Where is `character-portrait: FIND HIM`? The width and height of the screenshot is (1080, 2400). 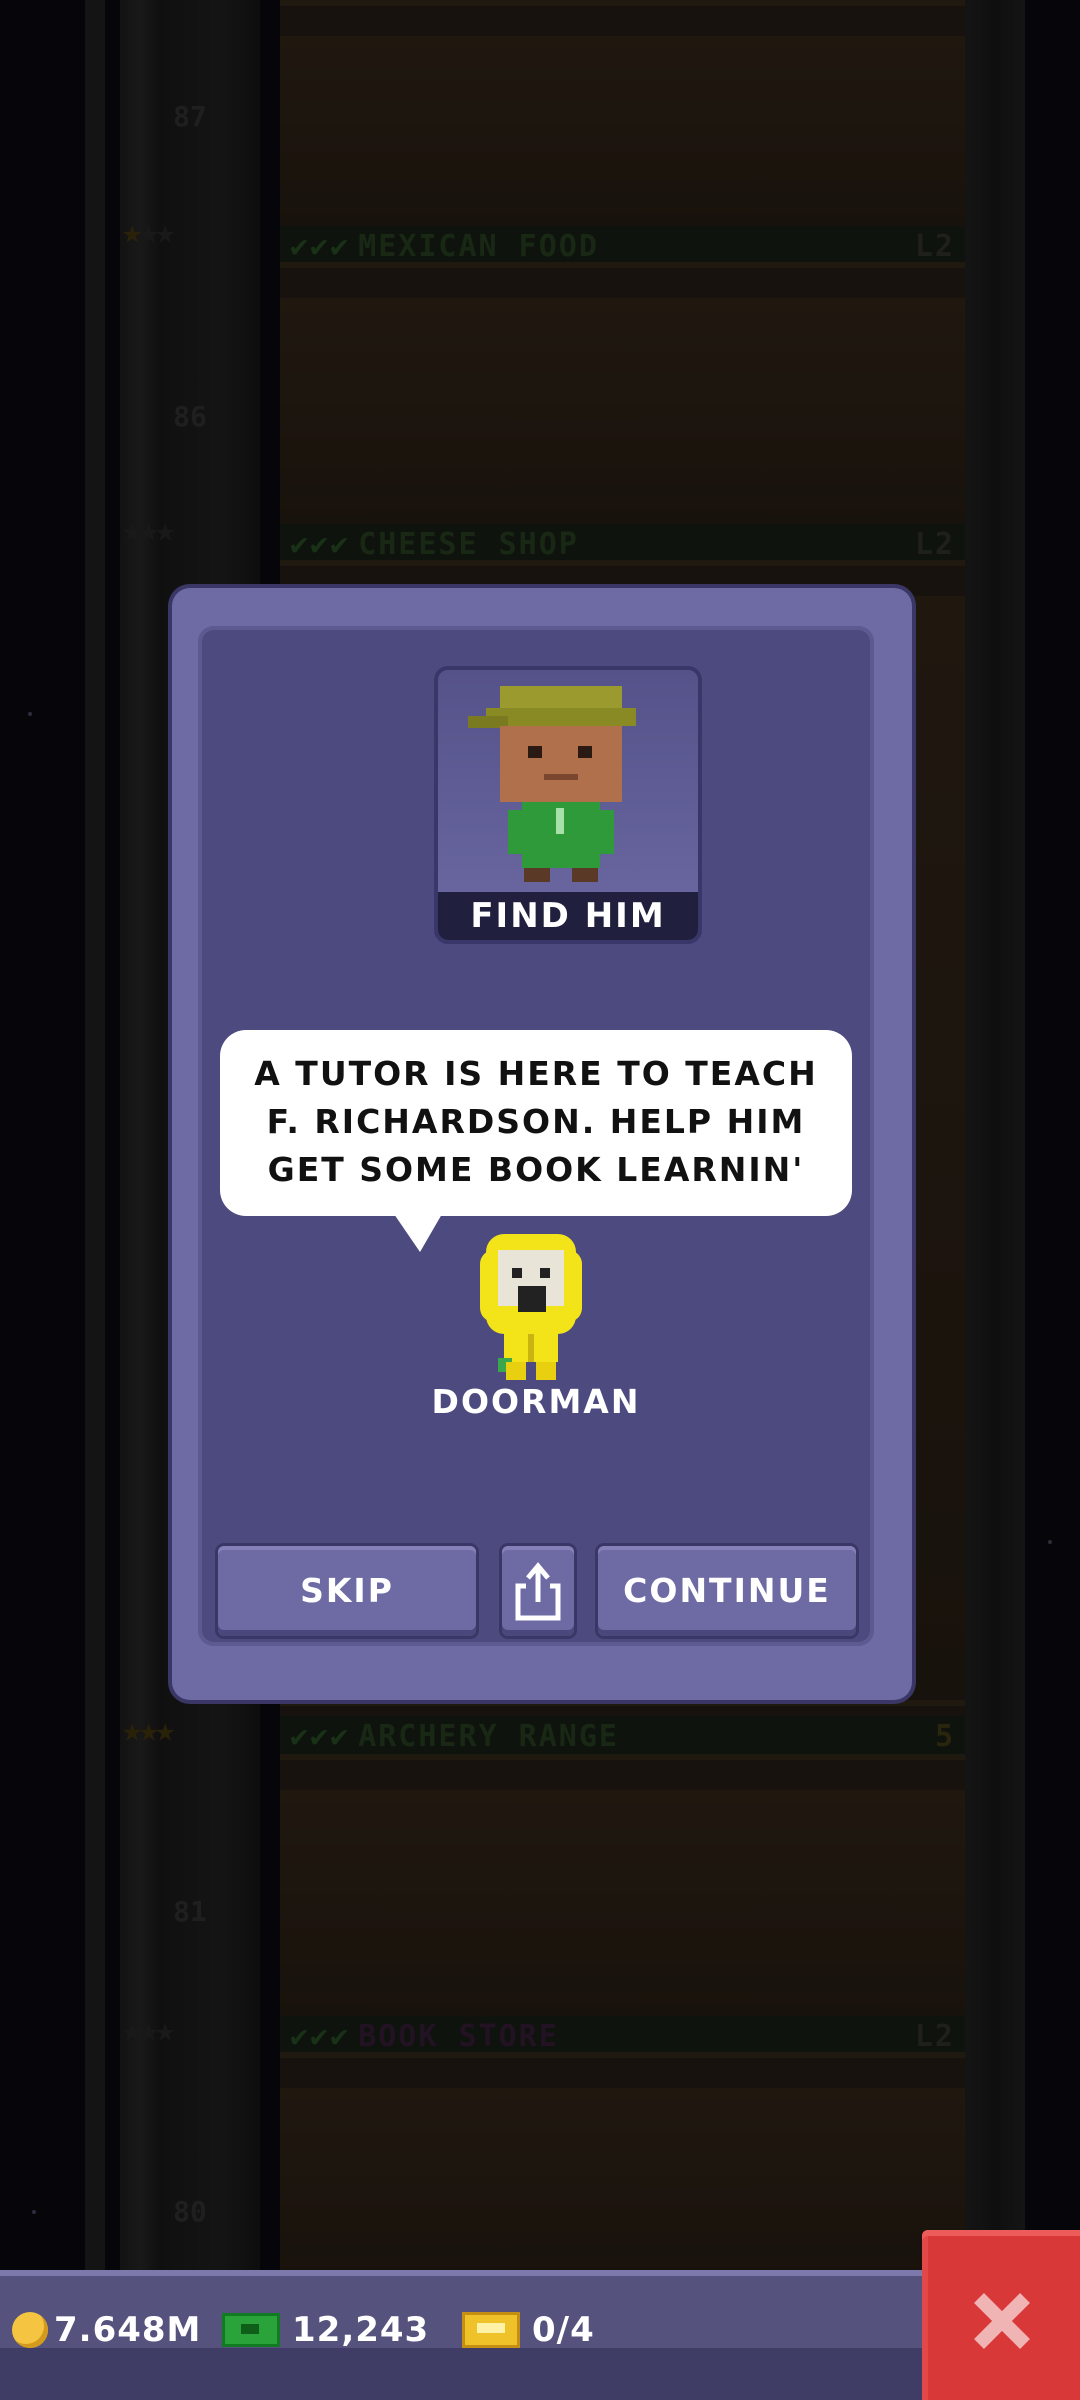 character-portrait: FIND HIM is located at coordinates (568, 805).